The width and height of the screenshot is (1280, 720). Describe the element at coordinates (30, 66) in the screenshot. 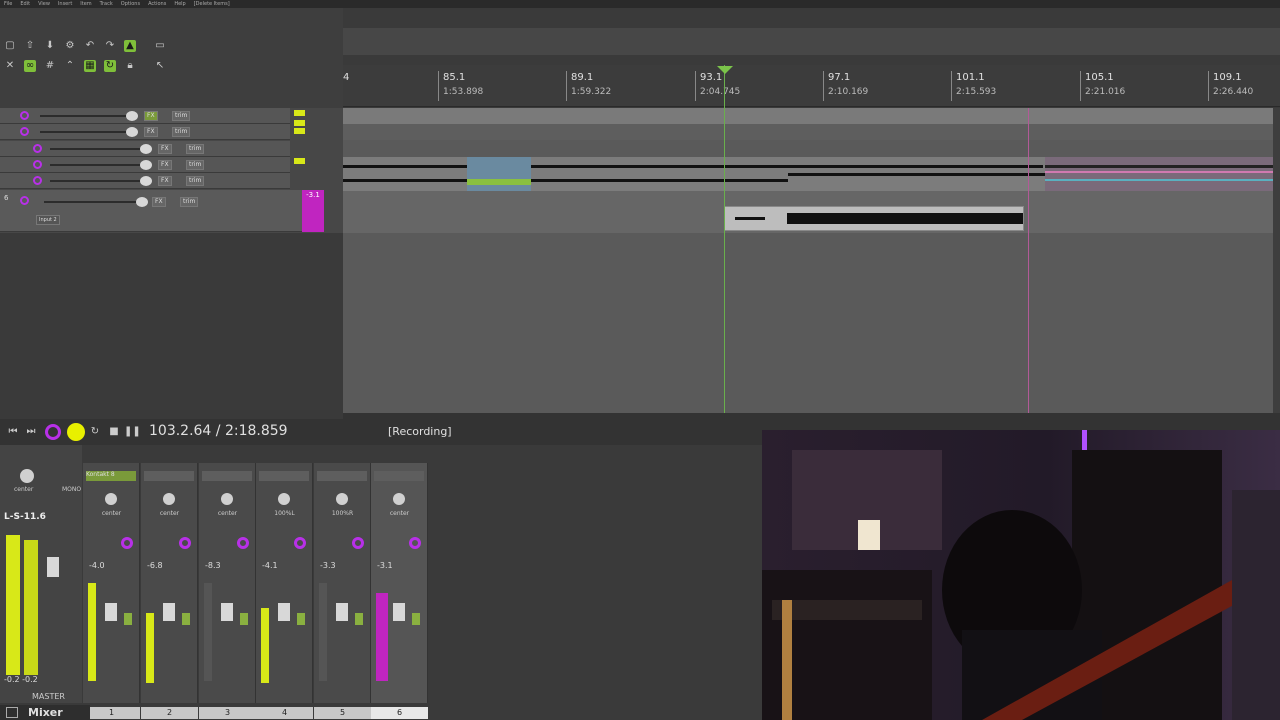

I see `grouping-icon: ∞` at that location.